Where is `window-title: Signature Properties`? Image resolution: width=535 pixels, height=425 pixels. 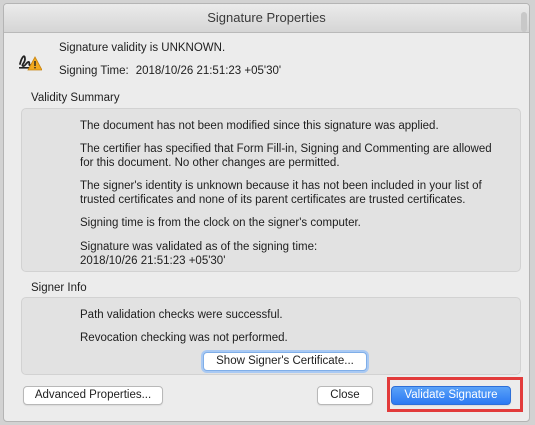 window-title: Signature Properties is located at coordinates (266, 17).